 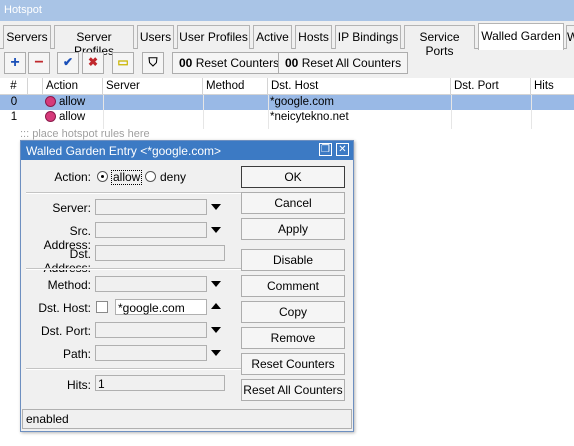 What do you see at coordinates (79, 385) in the screenshot?
I see `hits-label: Hits:` at bounding box center [79, 385].